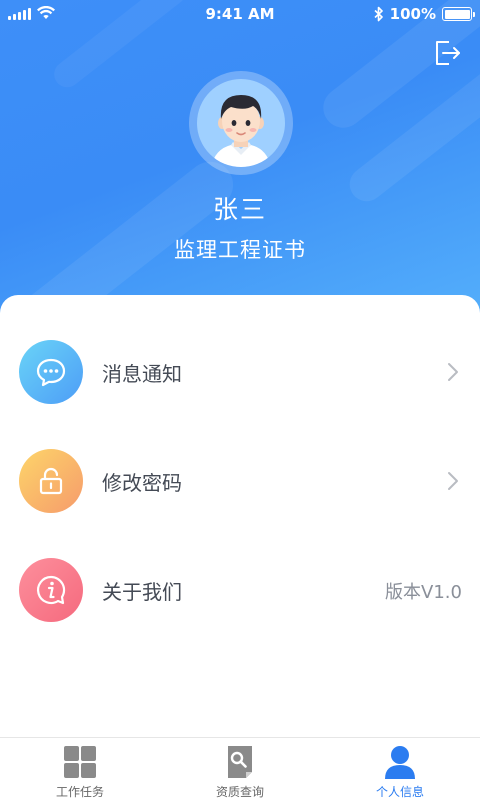 This screenshot has height=800, width=480. I want to click on bluetooth-icon, so click(378, 14).